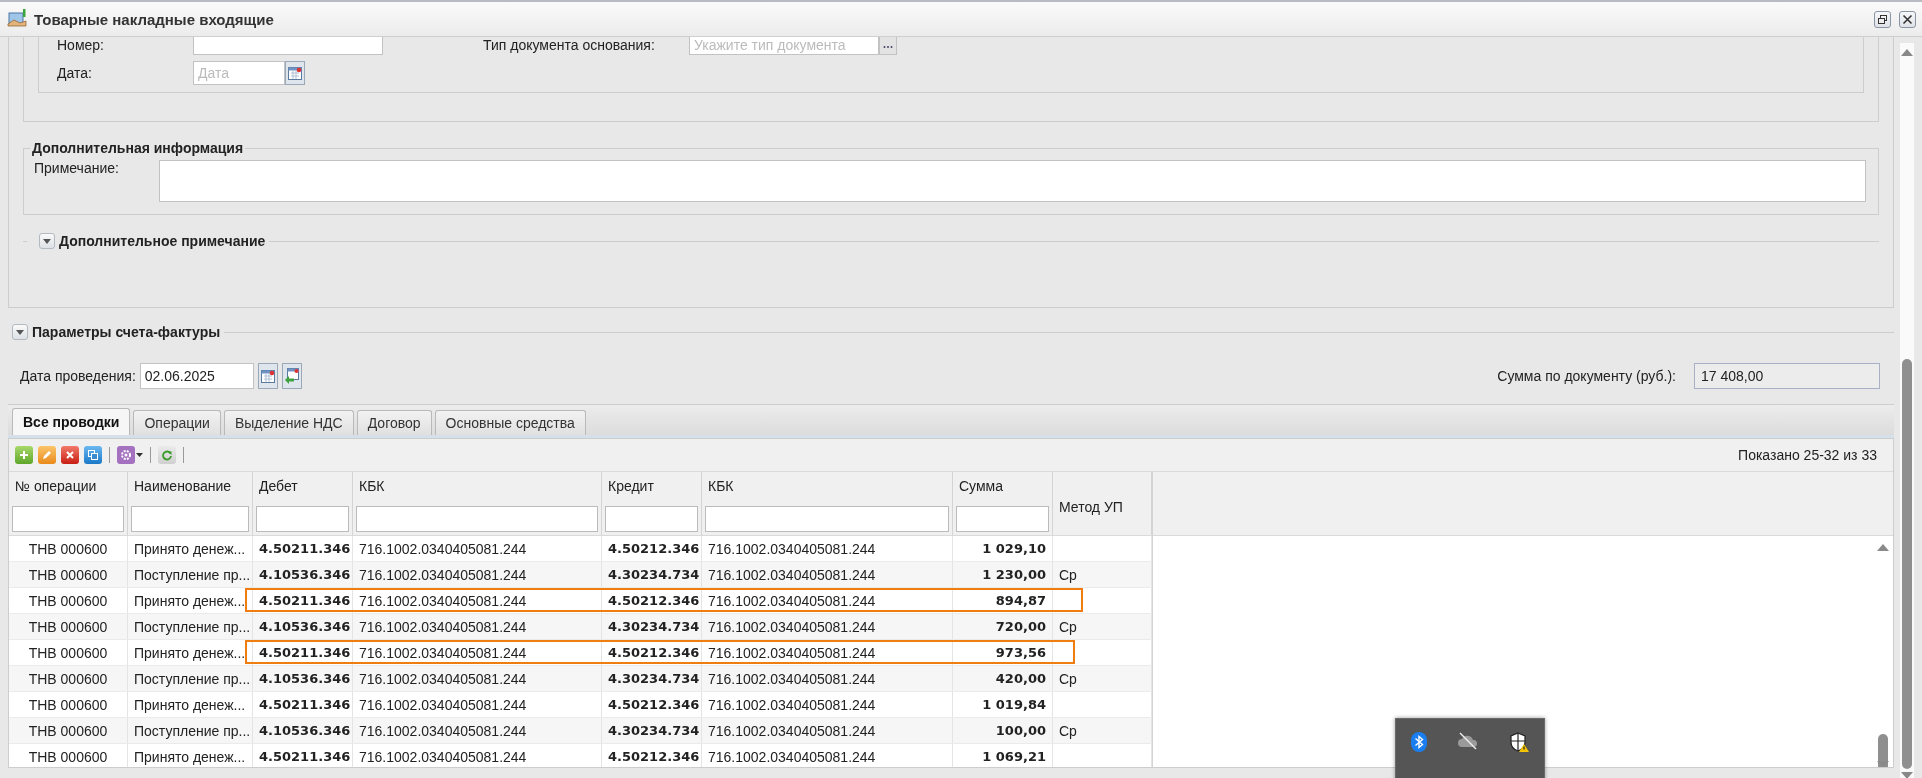 The width and height of the screenshot is (1922, 778). Describe the element at coordinates (1014, 756) in the screenshot. I see `table-cell: 1 069,21` at that location.